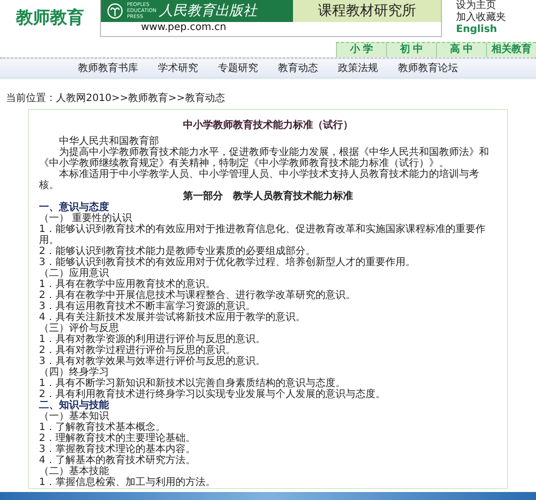 The width and height of the screenshot is (536, 500). I want to click on section-heading: 二、知识与技能, so click(74, 405).